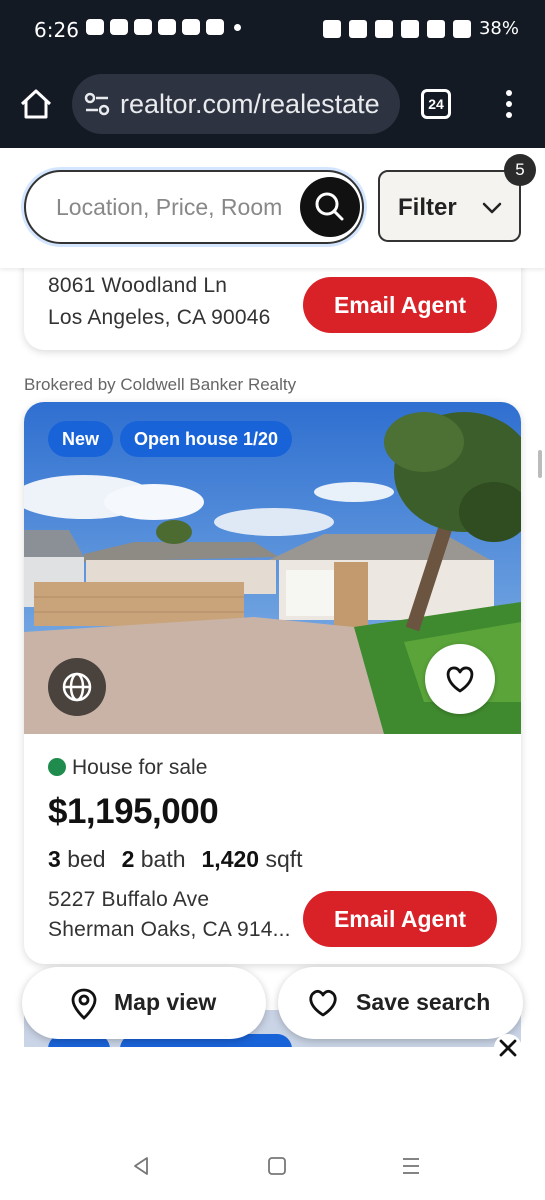 The width and height of the screenshot is (545, 1200). Describe the element at coordinates (277, 1166) in the screenshot. I see `home-nav-icon` at that location.